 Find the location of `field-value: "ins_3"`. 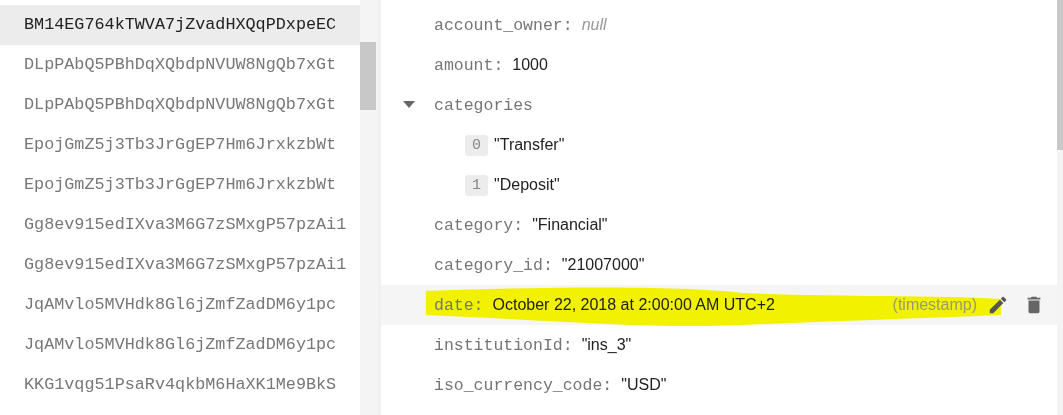

field-value: "ins_3" is located at coordinates (606, 345).